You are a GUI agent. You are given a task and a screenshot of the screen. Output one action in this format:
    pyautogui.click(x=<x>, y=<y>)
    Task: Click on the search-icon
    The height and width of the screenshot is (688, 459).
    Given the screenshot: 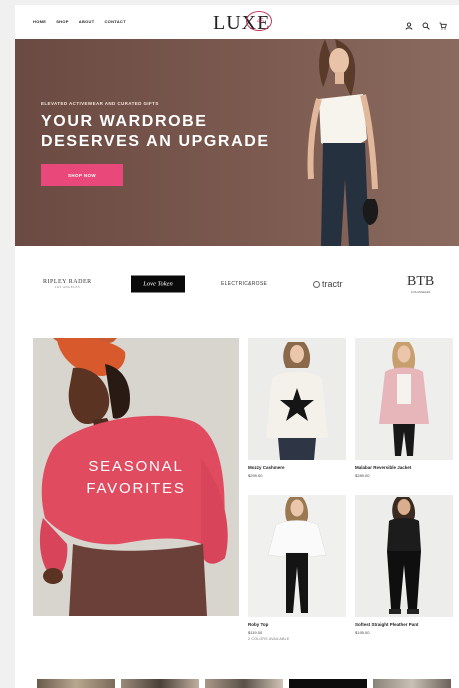 What is the action you would take?
    pyautogui.click(x=426, y=23)
    